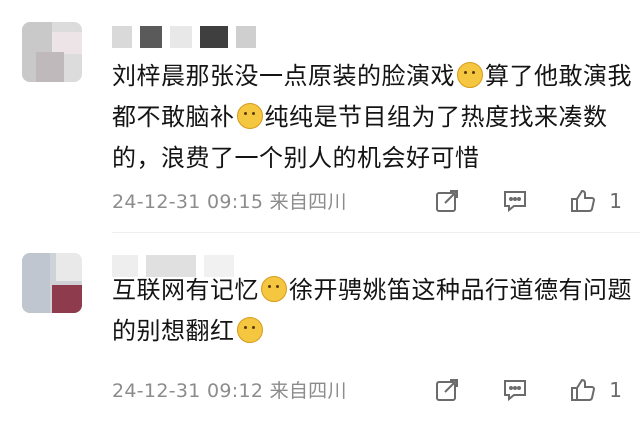 Image resolution: width=640 pixels, height=423 pixels. Describe the element at coordinates (185, 290) in the screenshot. I see `comment-text-segment: 互联网有记忆` at that location.